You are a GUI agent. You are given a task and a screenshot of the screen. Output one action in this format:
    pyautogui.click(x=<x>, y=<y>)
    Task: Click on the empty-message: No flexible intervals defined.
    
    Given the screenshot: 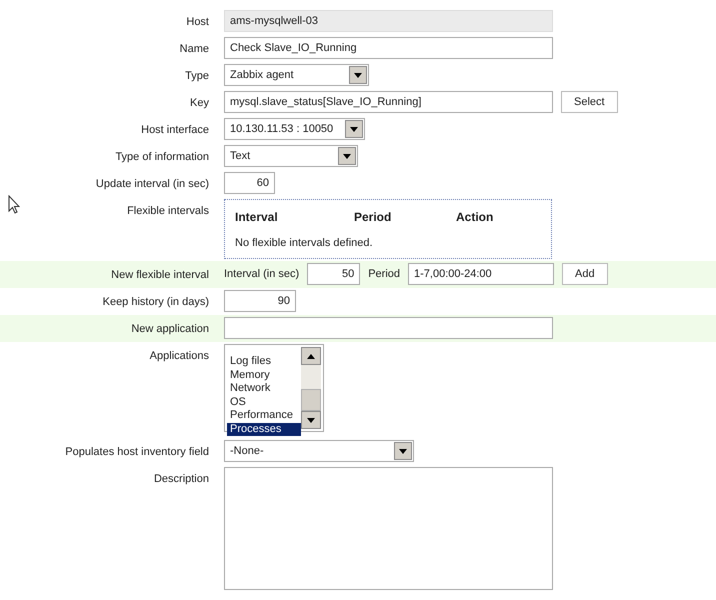 What is the action you would take?
    pyautogui.click(x=304, y=243)
    